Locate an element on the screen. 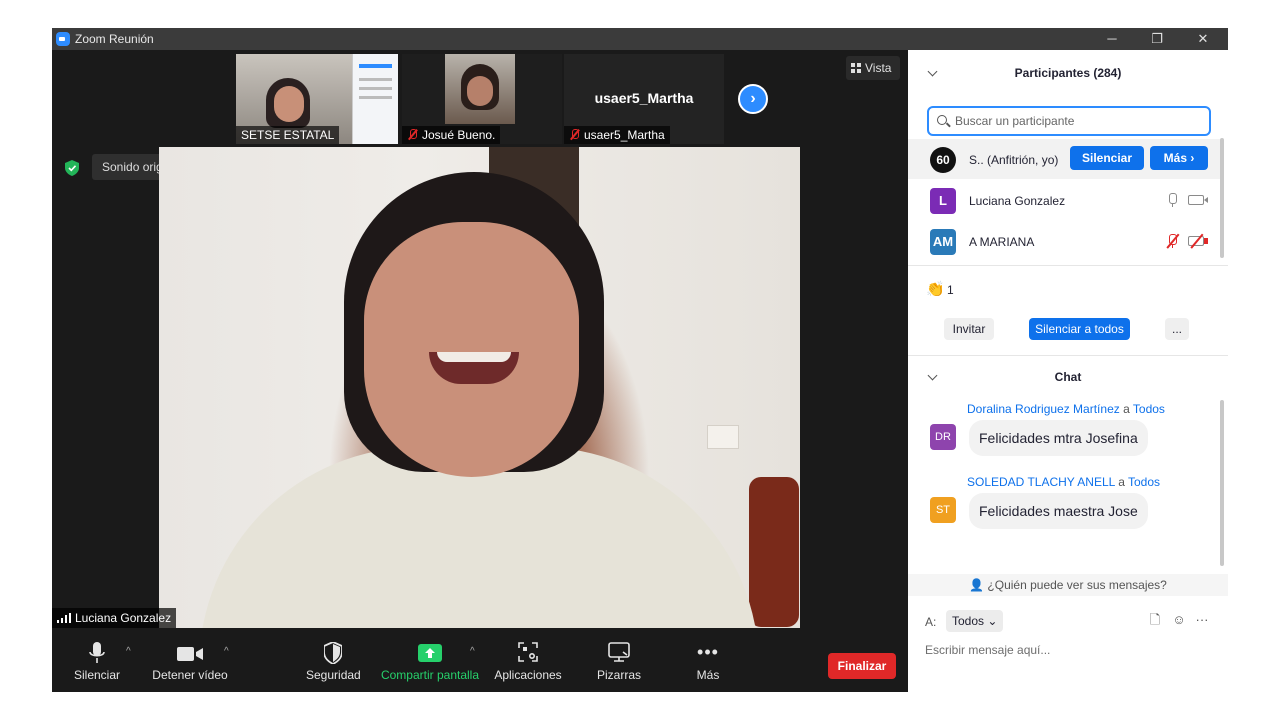 This screenshot has width=1280, height=720. message-bubble: Felicidades mtra Josefina is located at coordinates (1058, 438).